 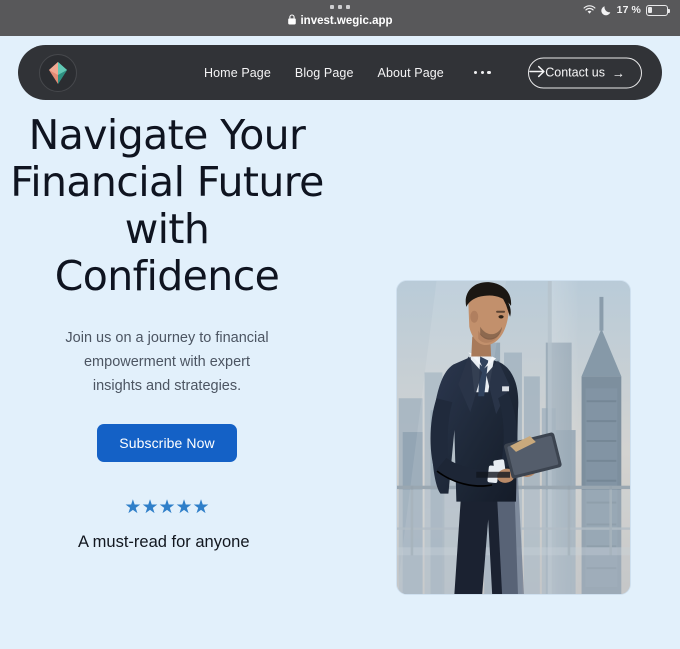 I want to click on browser-url-bar: invest.wegic.app, so click(x=340, y=21).